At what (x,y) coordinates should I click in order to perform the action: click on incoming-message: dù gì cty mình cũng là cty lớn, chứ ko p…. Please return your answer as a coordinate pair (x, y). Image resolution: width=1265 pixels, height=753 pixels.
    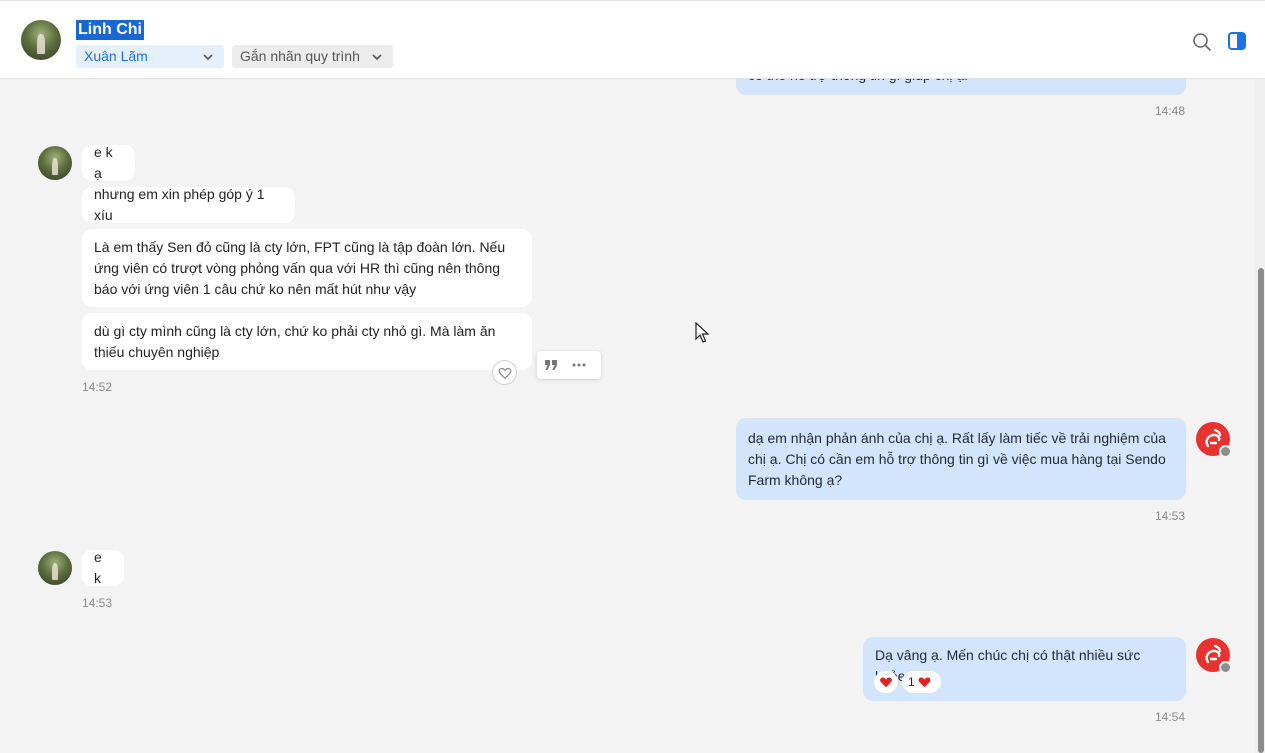
    Looking at the image, I should click on (307, 341).